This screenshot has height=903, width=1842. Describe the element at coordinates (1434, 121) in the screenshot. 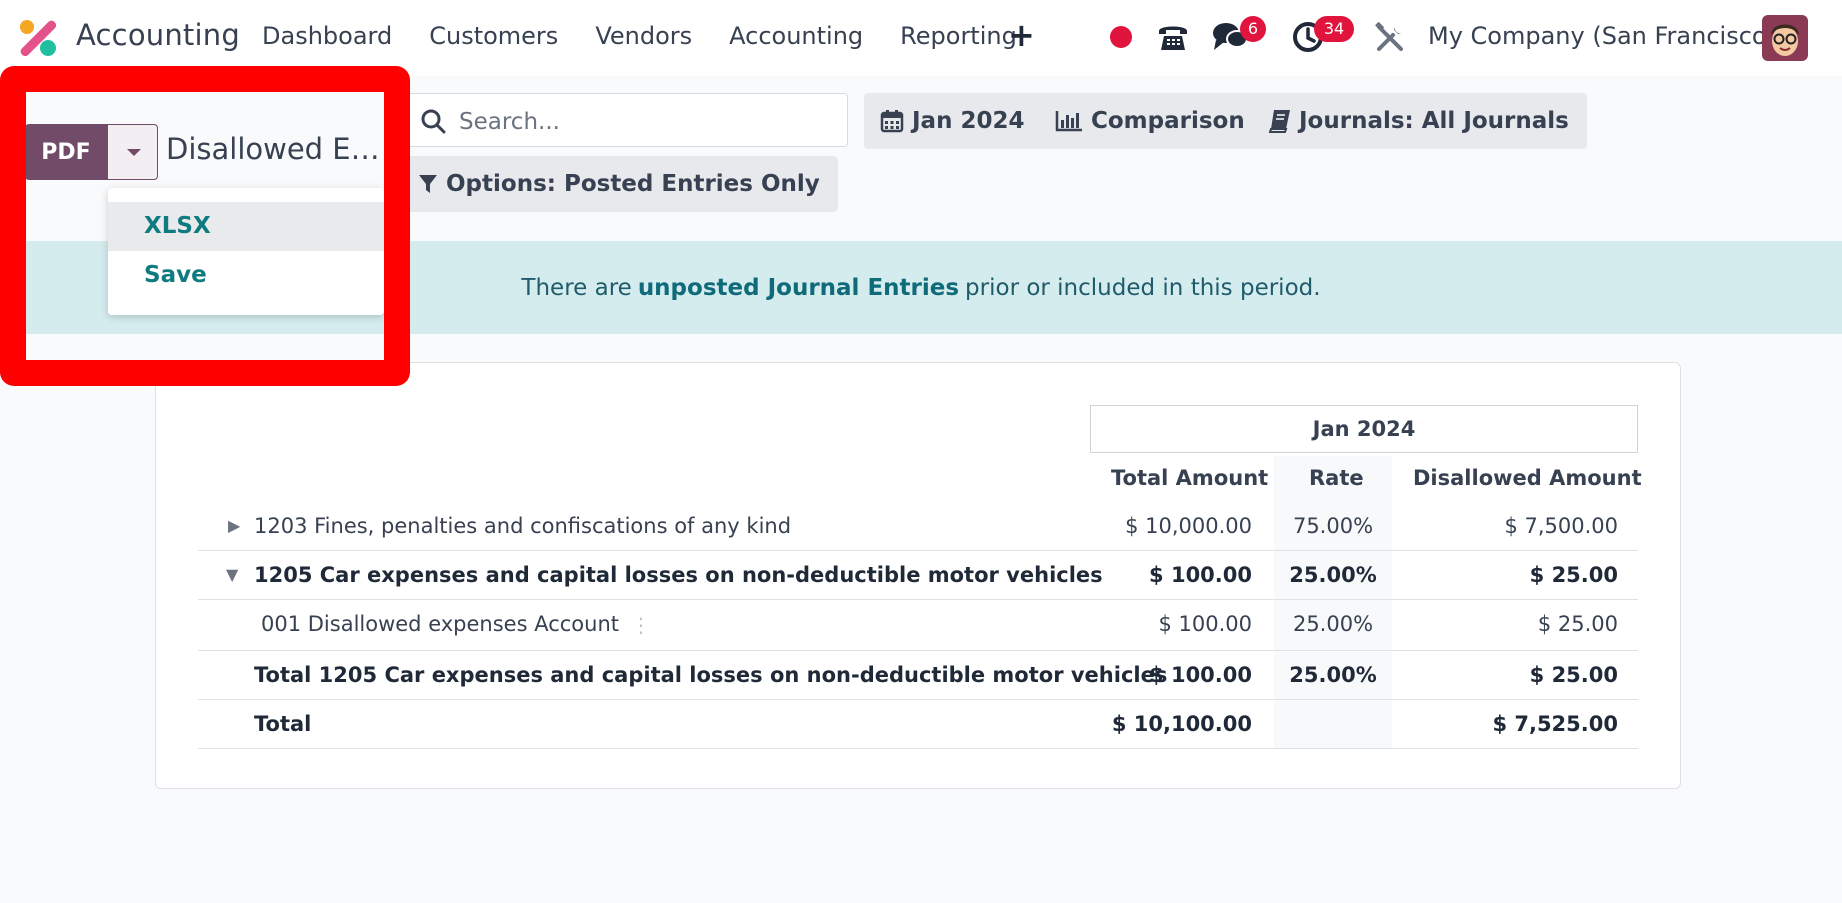

I see `journals-filter-label: Journals: All Journals` at that location.